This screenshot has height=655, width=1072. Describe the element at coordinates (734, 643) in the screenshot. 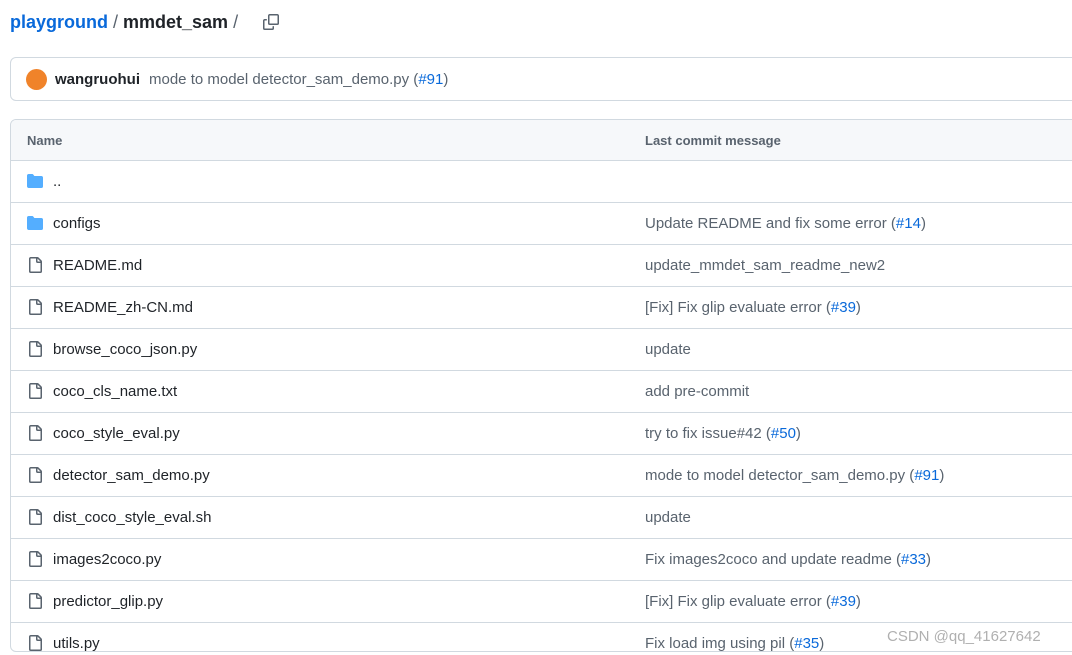

I see `commit-message-link: Fix load img using pil (#35)` at that location.